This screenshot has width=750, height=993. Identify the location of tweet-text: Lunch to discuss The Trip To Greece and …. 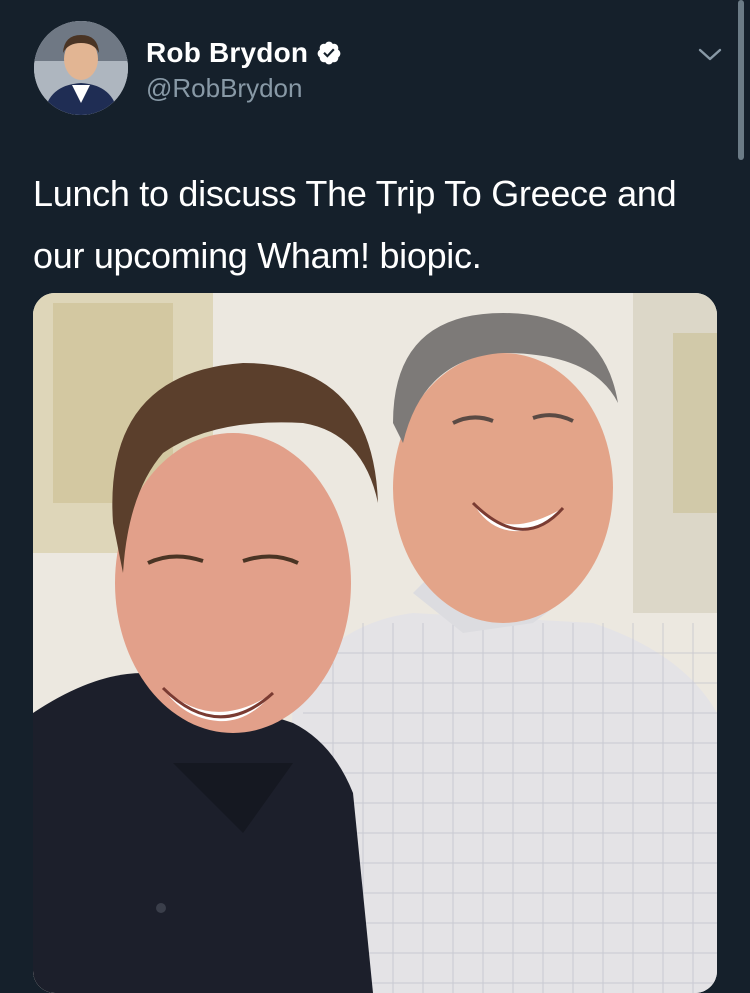
(355, 224).